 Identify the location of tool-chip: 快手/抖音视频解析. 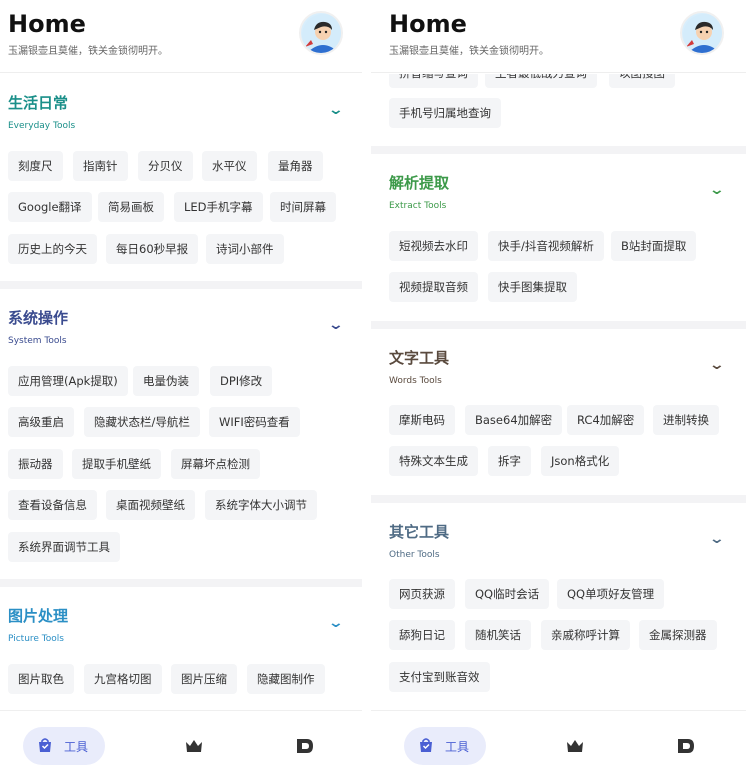
(546, 246).